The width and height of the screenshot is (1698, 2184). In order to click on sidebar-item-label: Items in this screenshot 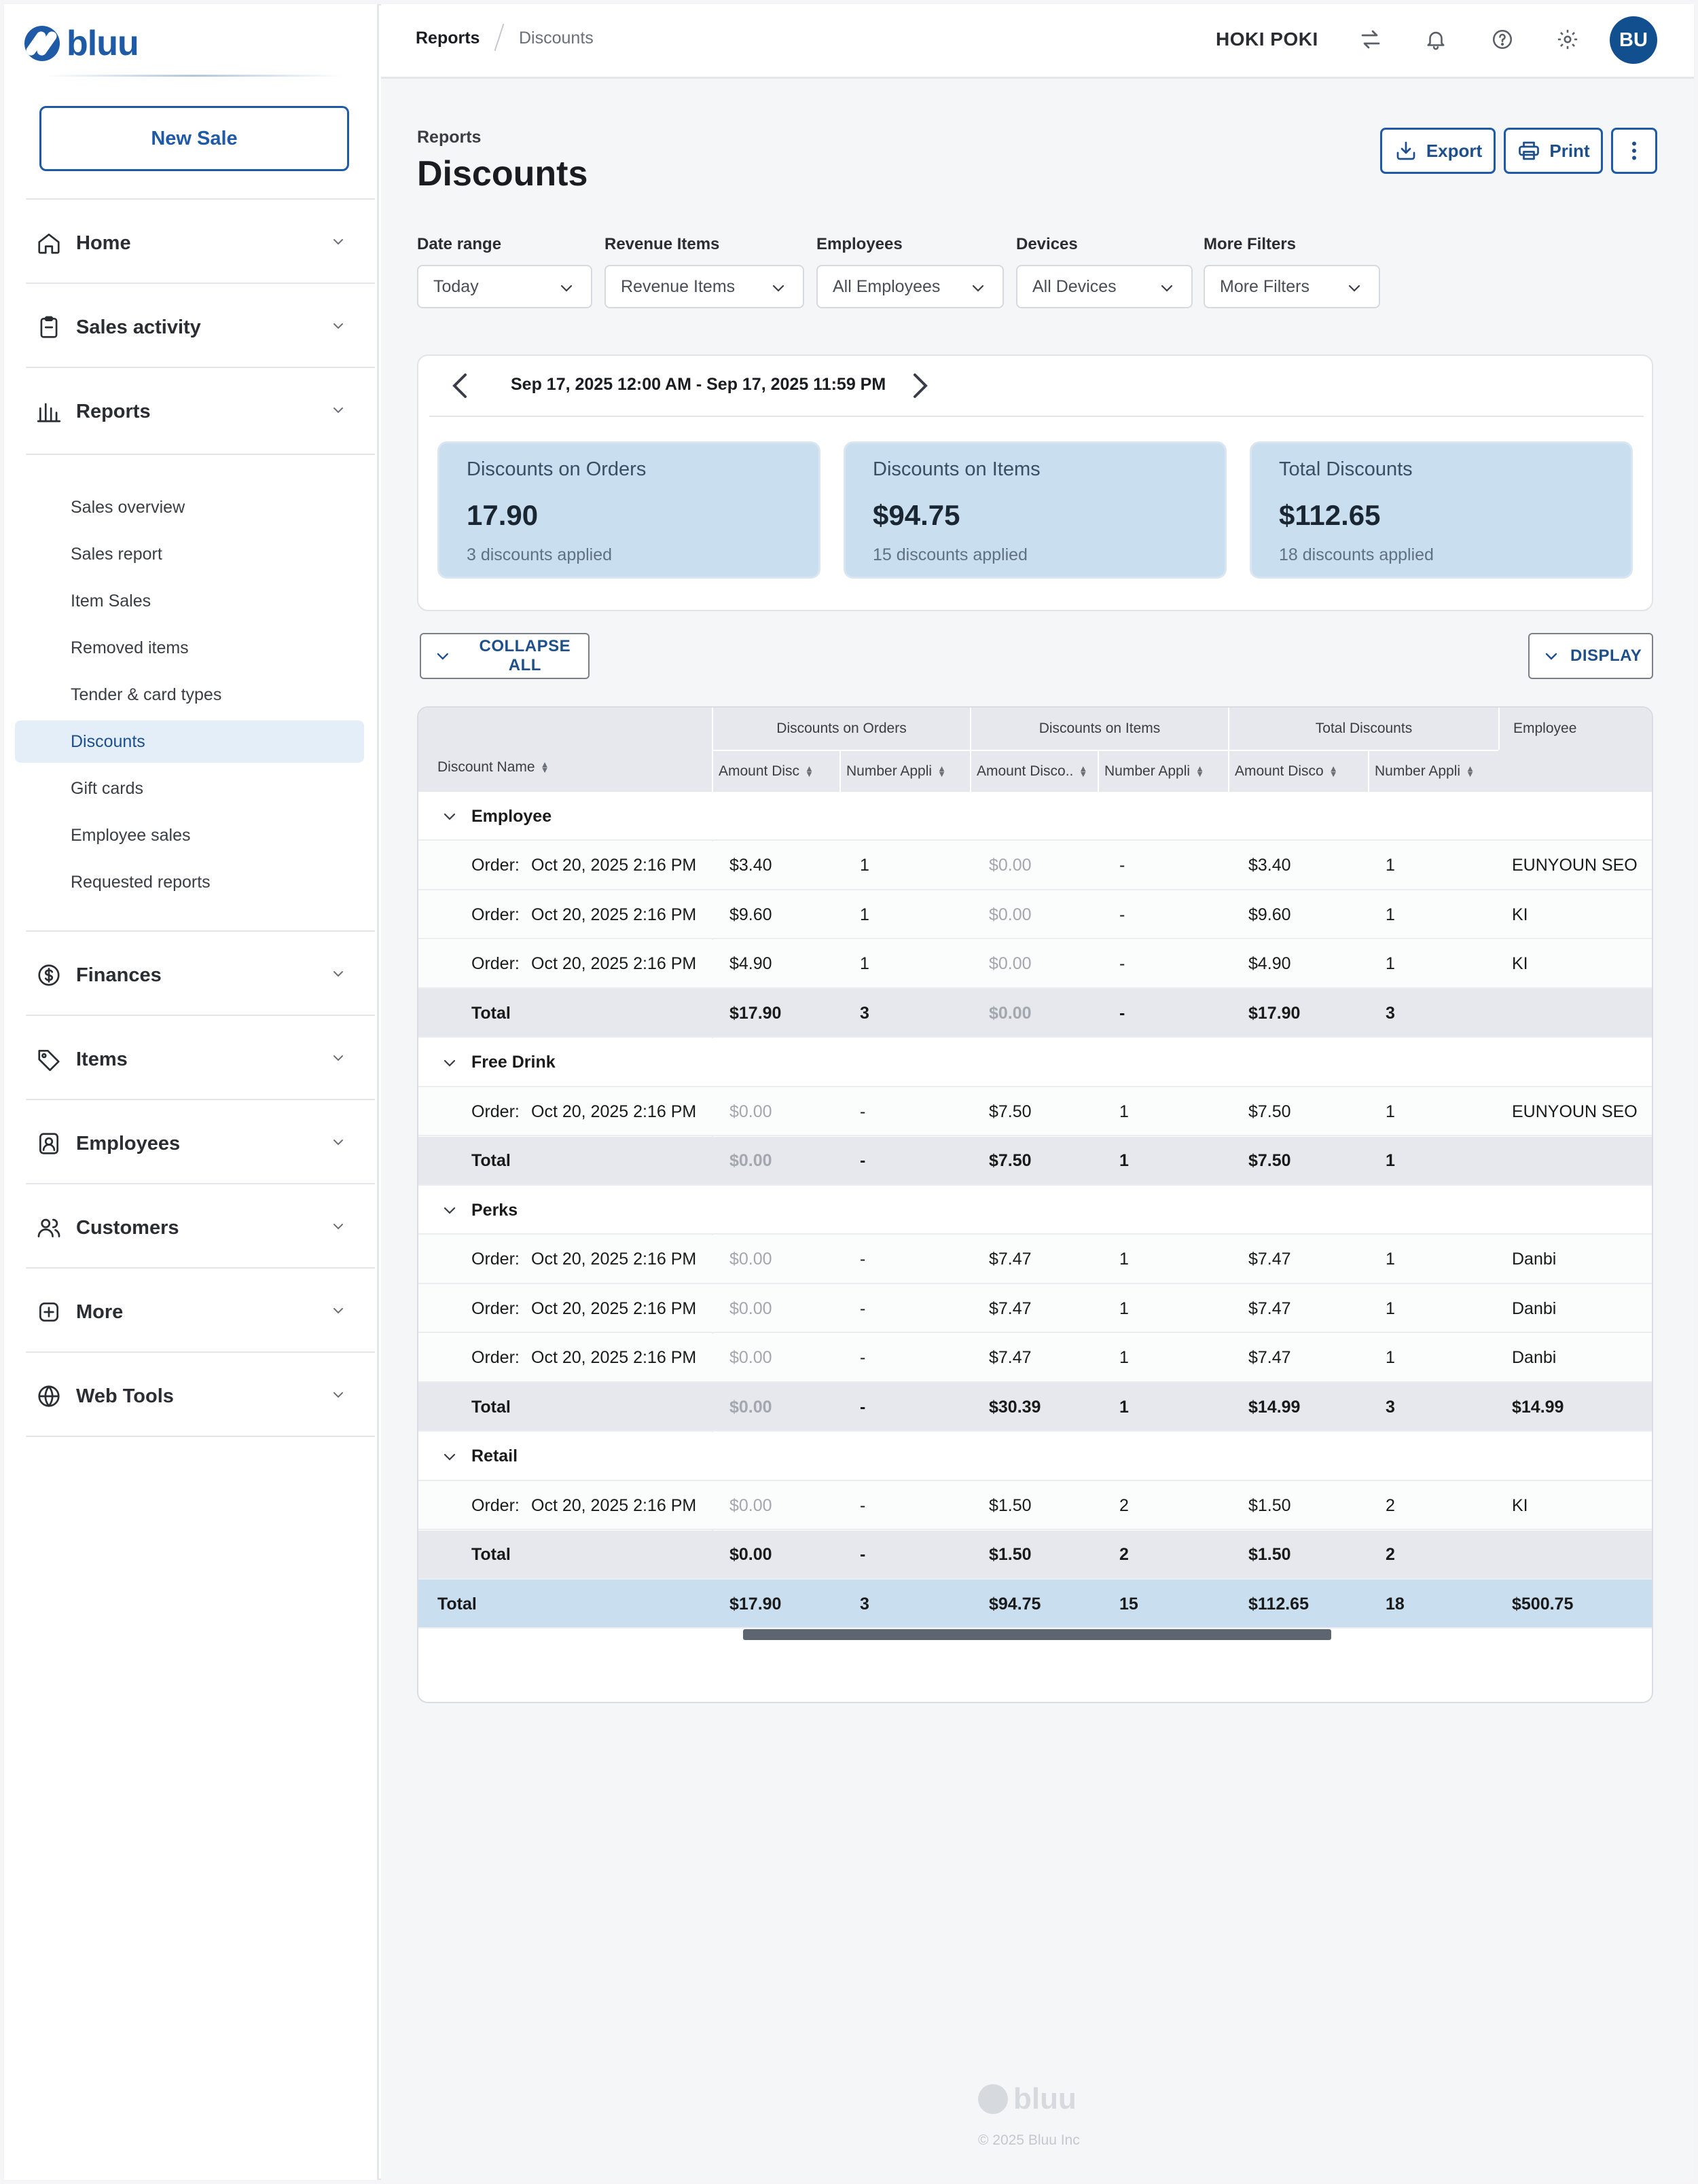, I will do `click(102, 1059)`.